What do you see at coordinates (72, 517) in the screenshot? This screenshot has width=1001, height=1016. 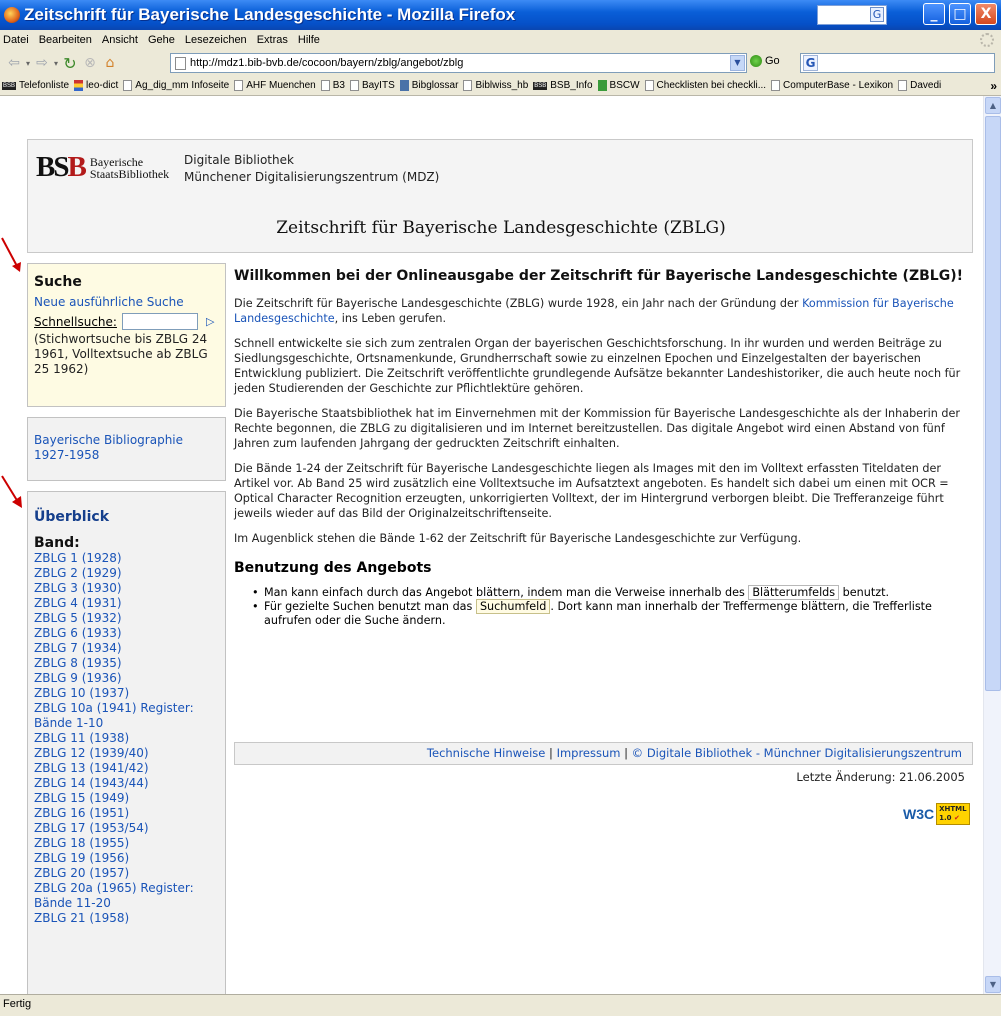 I see `overview-heading: Überblick` at bounding box center [72, 517].